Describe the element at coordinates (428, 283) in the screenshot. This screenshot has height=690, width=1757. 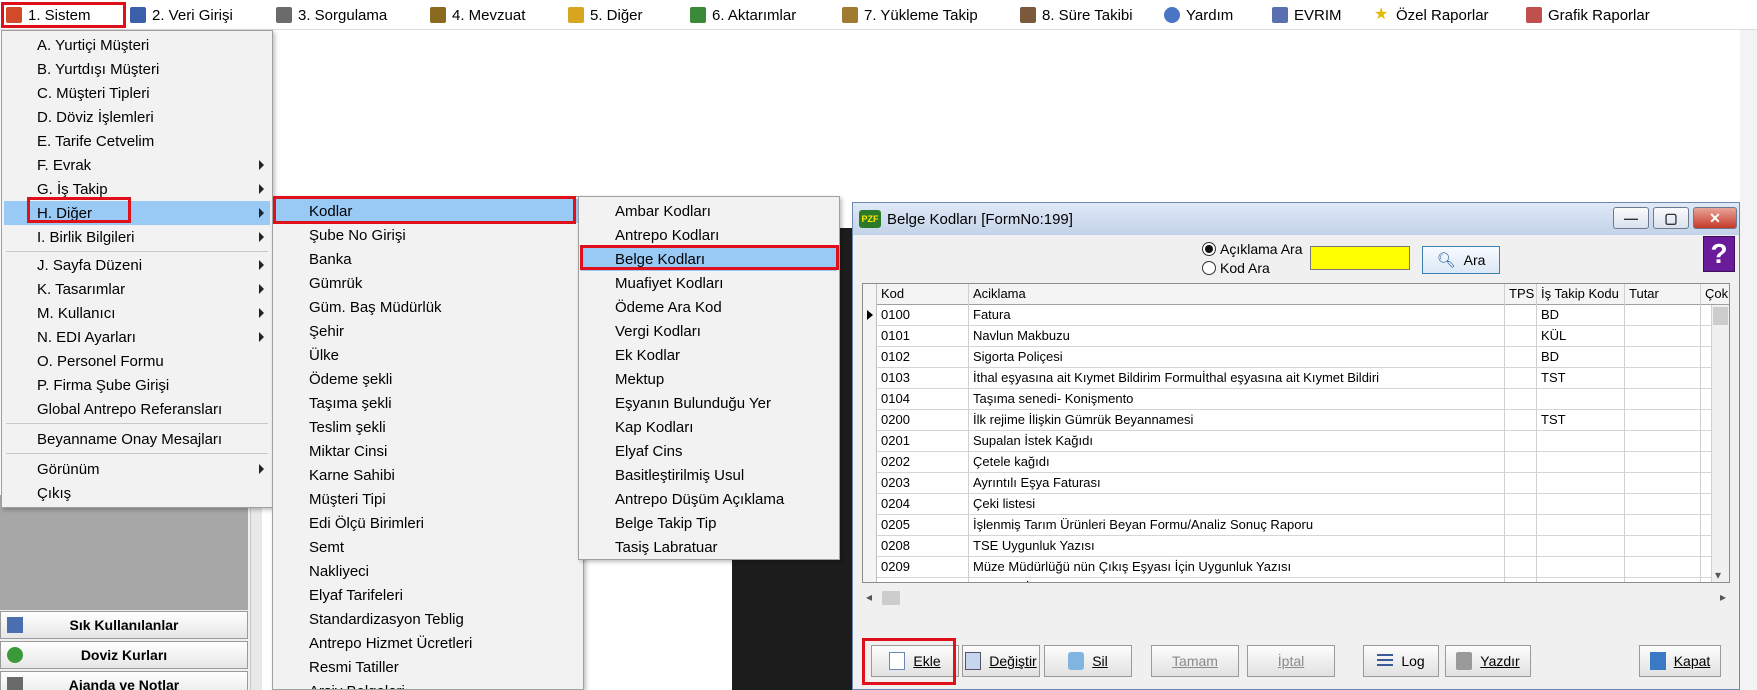
I see `diger-item: Gümrük` at that location.